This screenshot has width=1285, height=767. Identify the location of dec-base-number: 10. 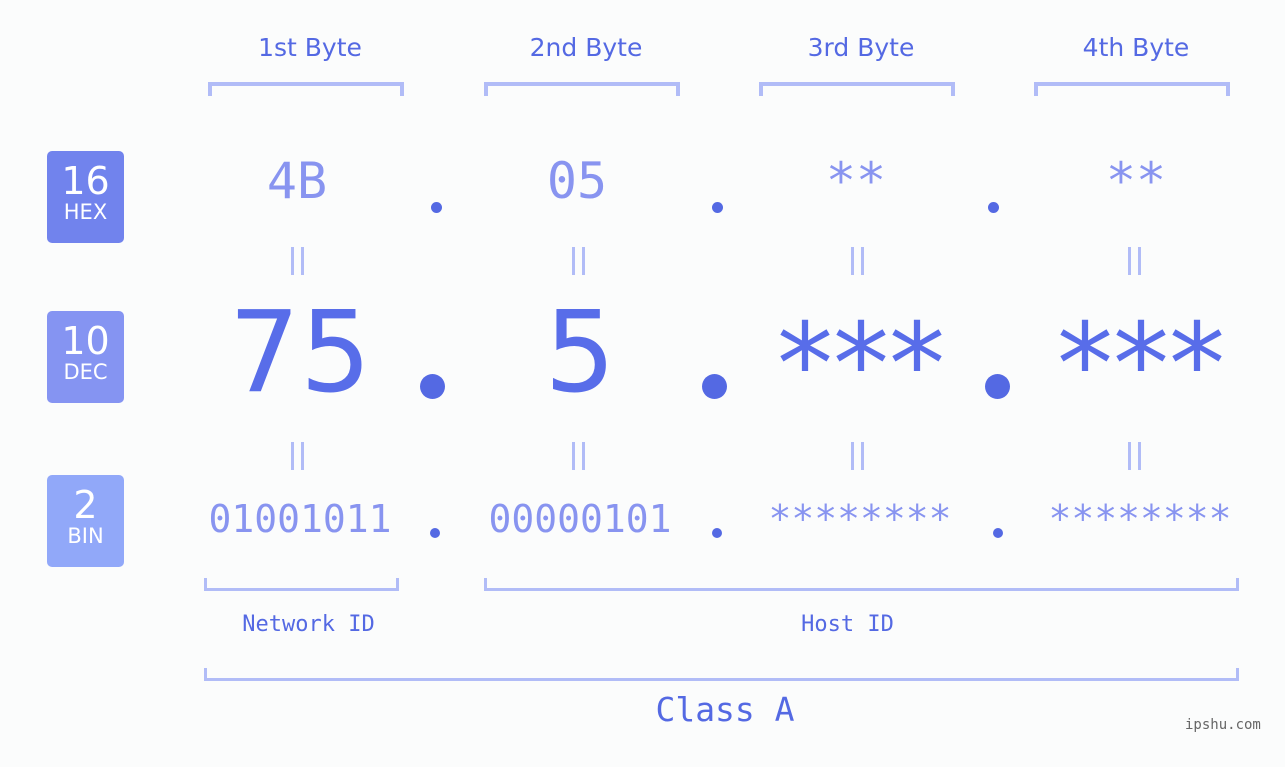
(85, 341).